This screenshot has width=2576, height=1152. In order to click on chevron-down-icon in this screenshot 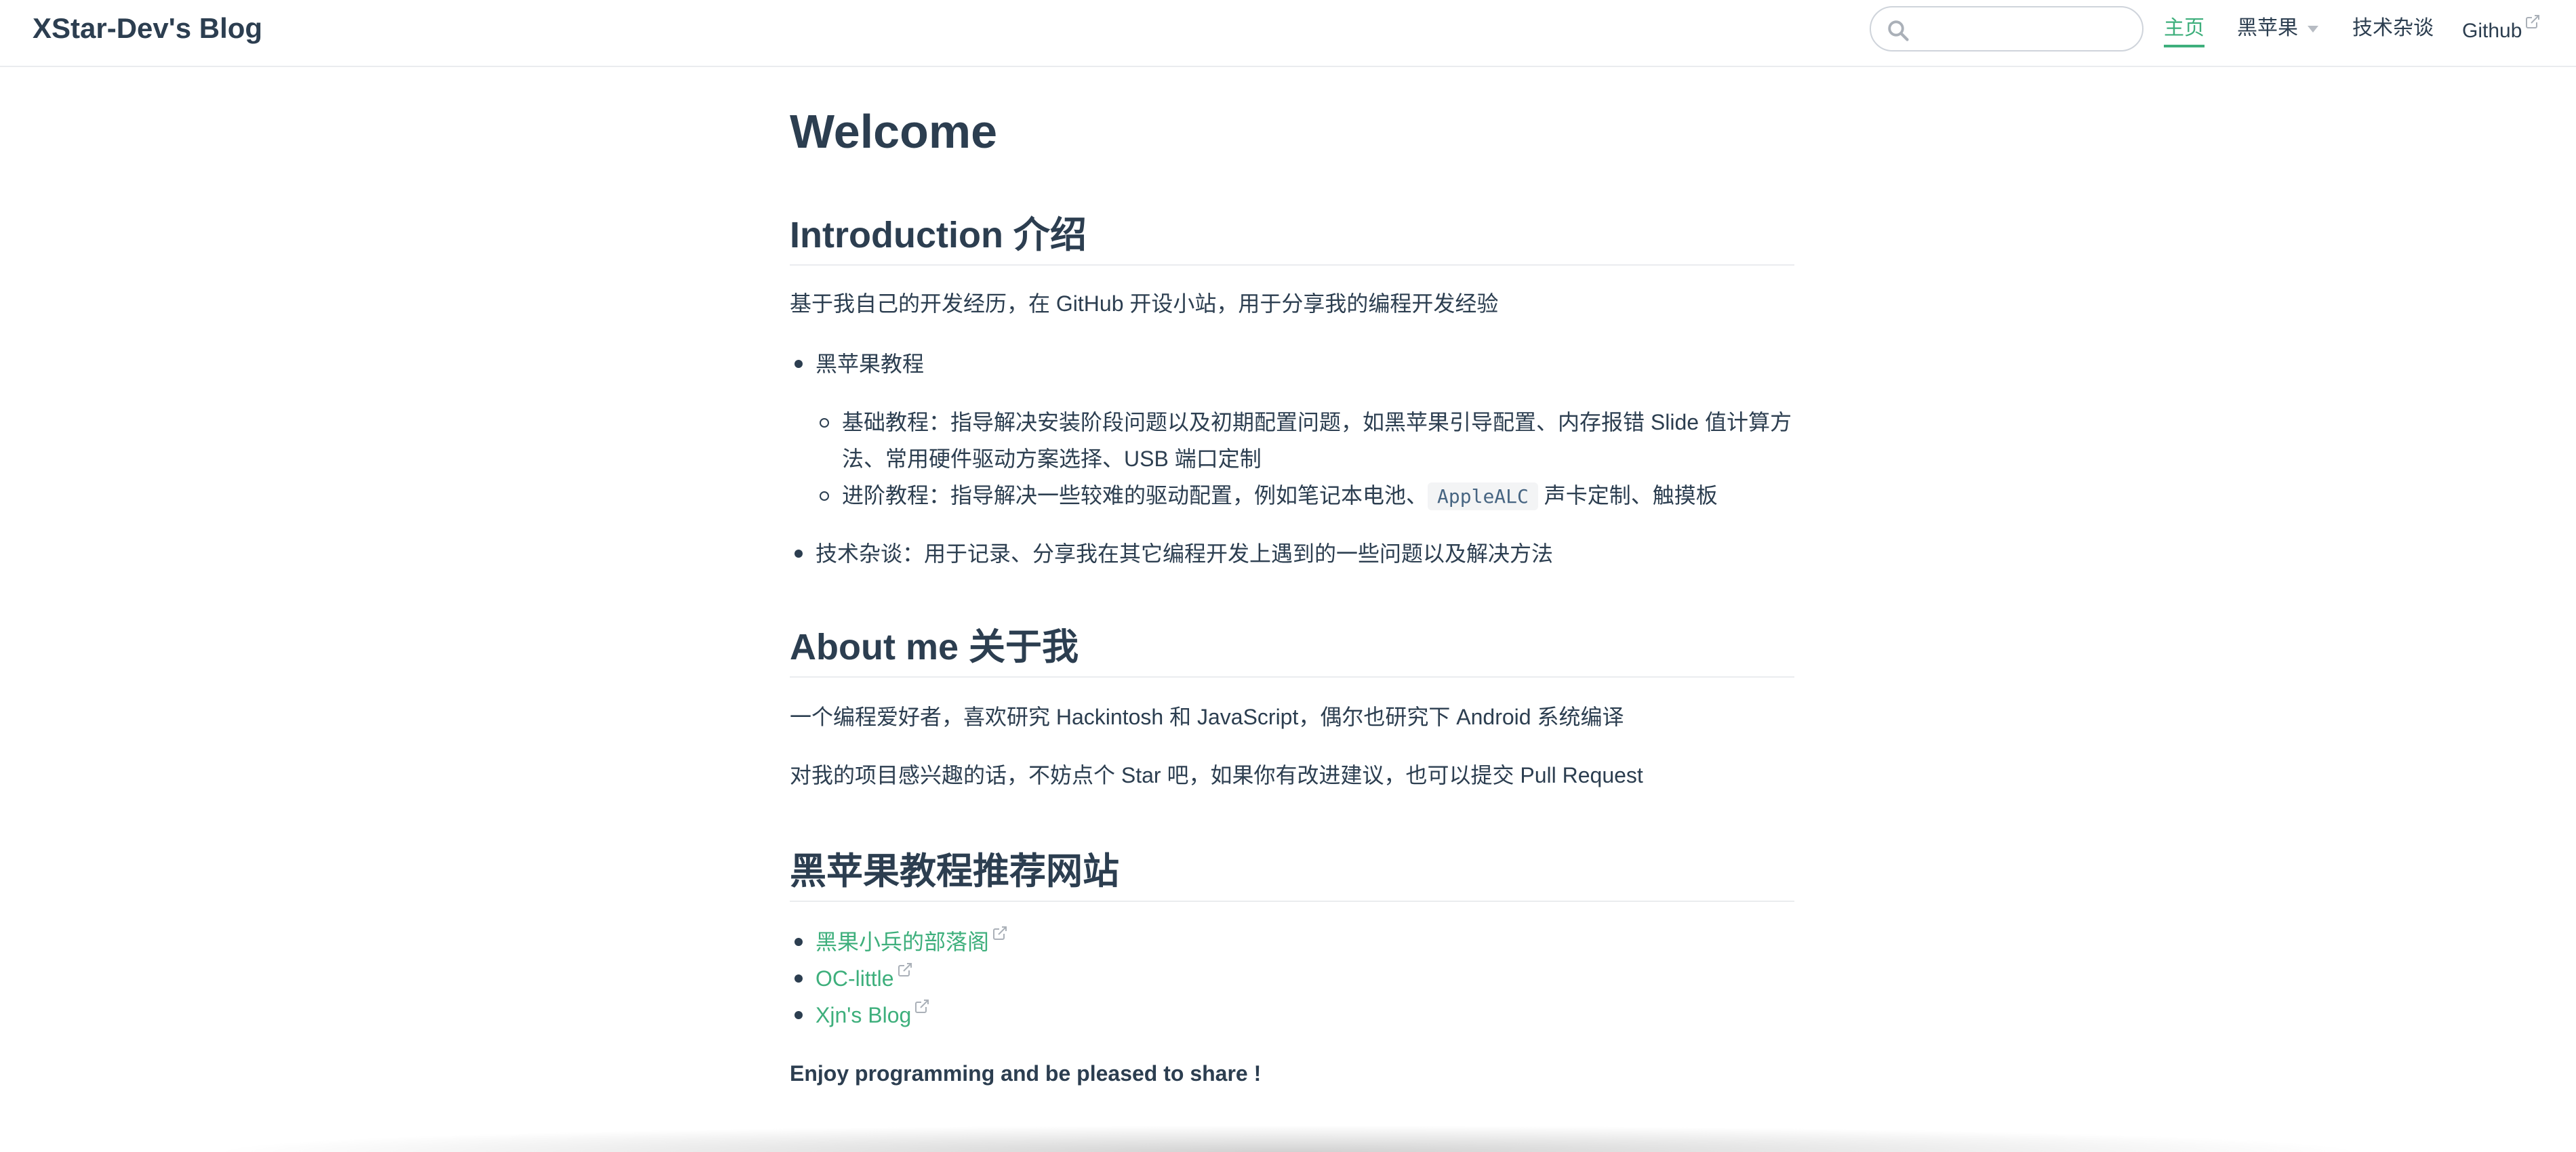, I will do `click(2313, 29)`.